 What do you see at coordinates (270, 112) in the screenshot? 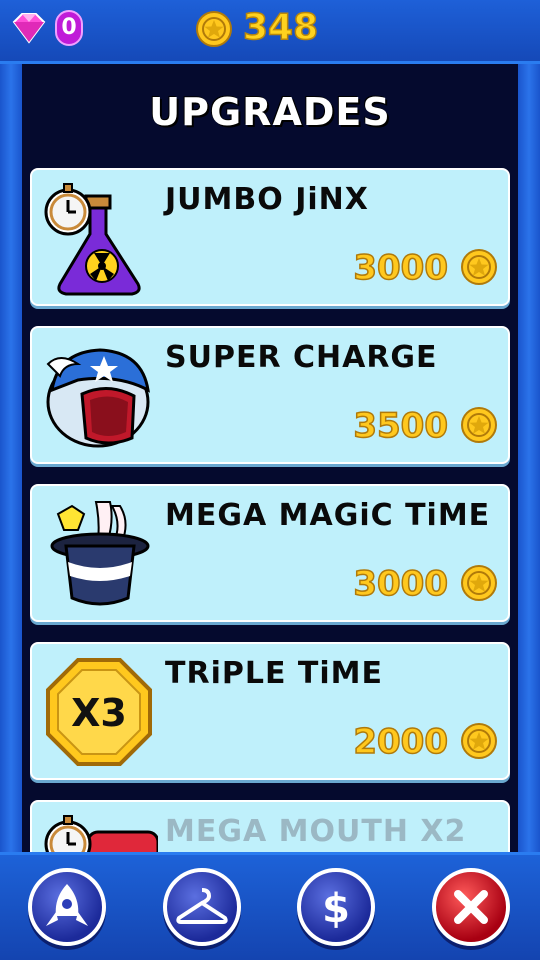
I see `panel-title: UPGRADES` at bounding box center [270, 112].